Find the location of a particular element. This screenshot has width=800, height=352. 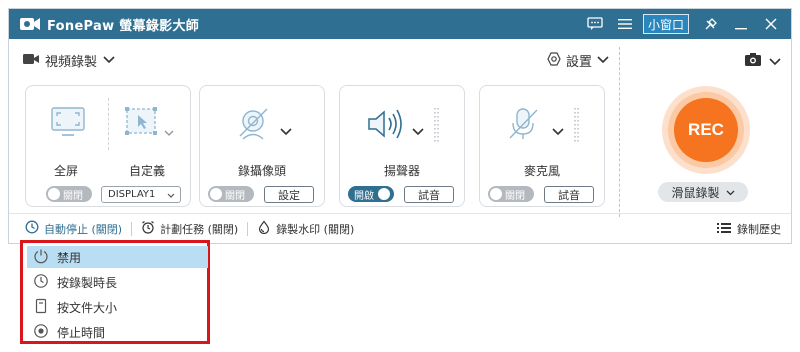

schedule-button: 計劃任務 (關閉) is located at coordinates (189, 228).